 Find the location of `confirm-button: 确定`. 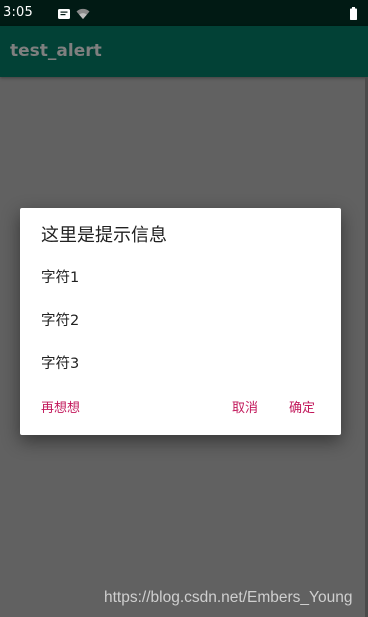

confirm-button: 确定 is located at coordinates (302, 409).